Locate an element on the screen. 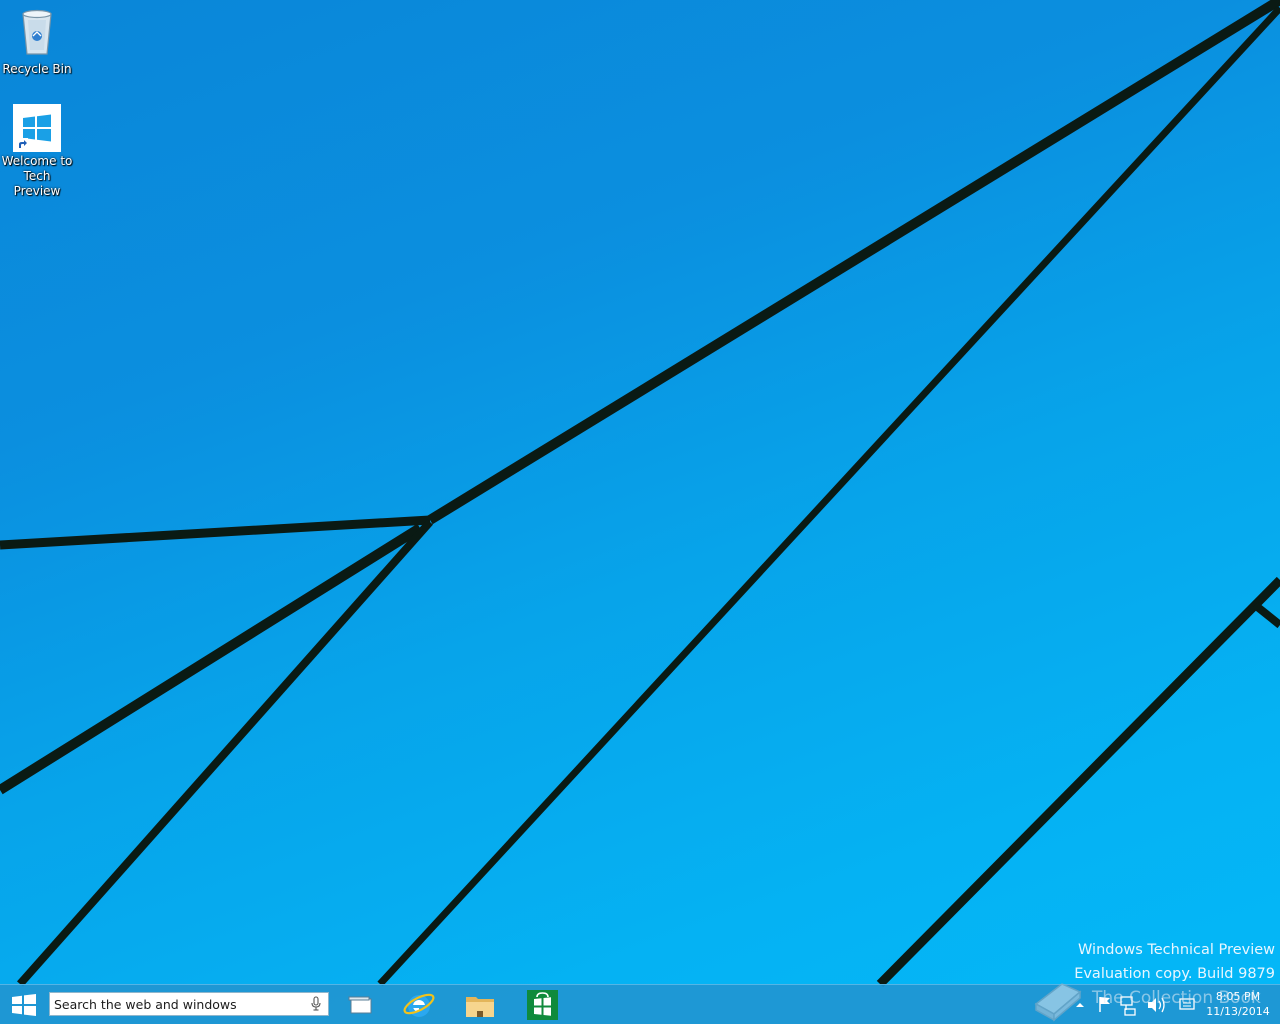 The image size is (1280, 1024). windows-logo-shortcut-icon is located at coordinates (37, 128).